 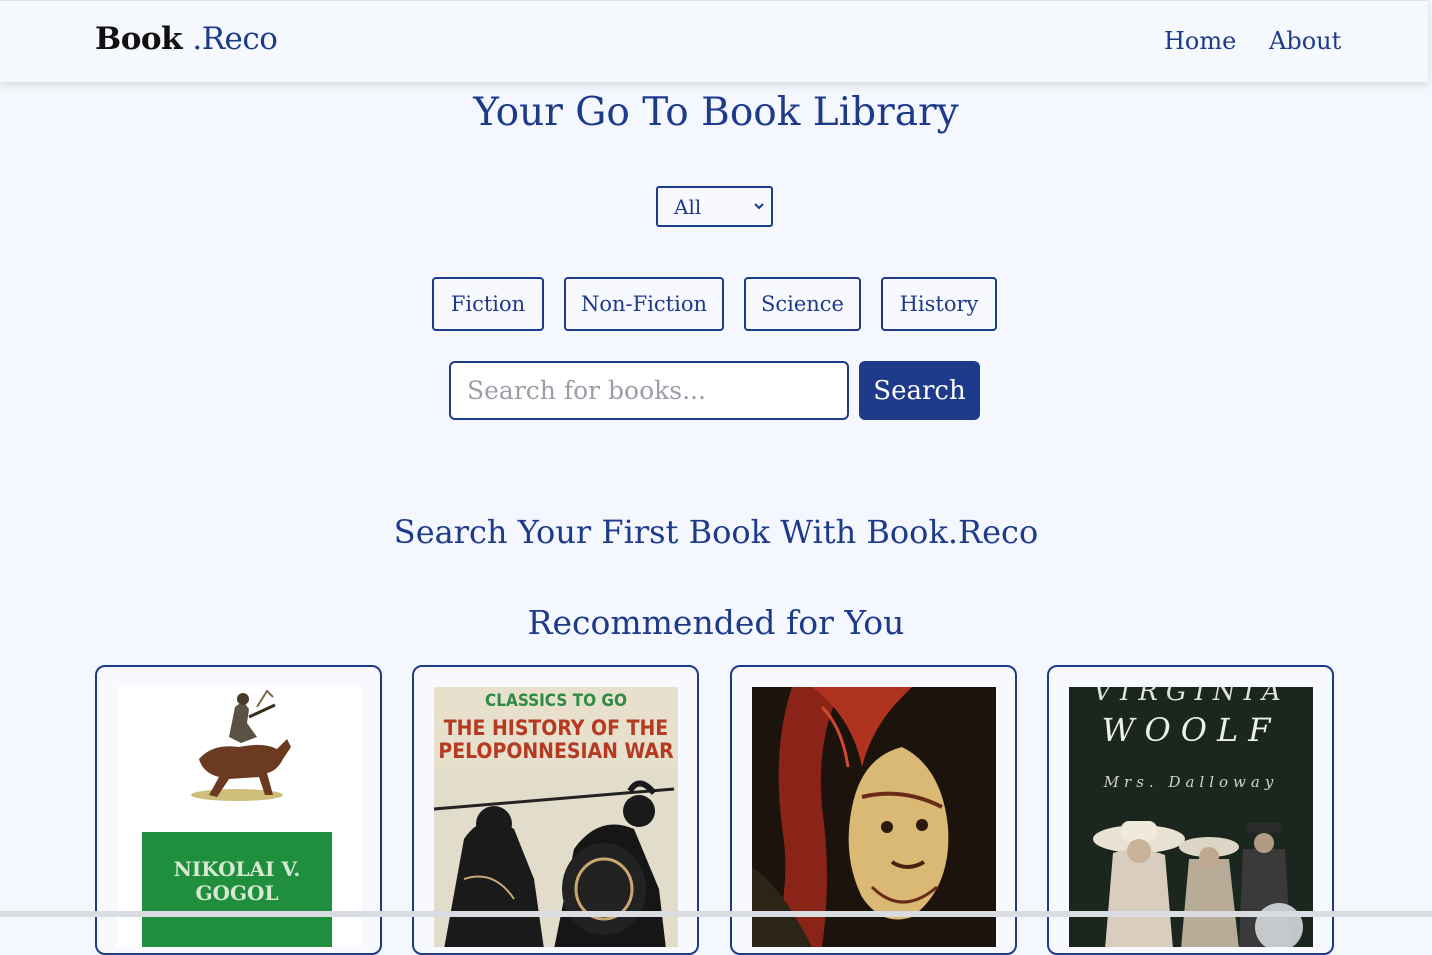 I want to click on page-title: Your Go To Book Library, so click(x=716, y=112).